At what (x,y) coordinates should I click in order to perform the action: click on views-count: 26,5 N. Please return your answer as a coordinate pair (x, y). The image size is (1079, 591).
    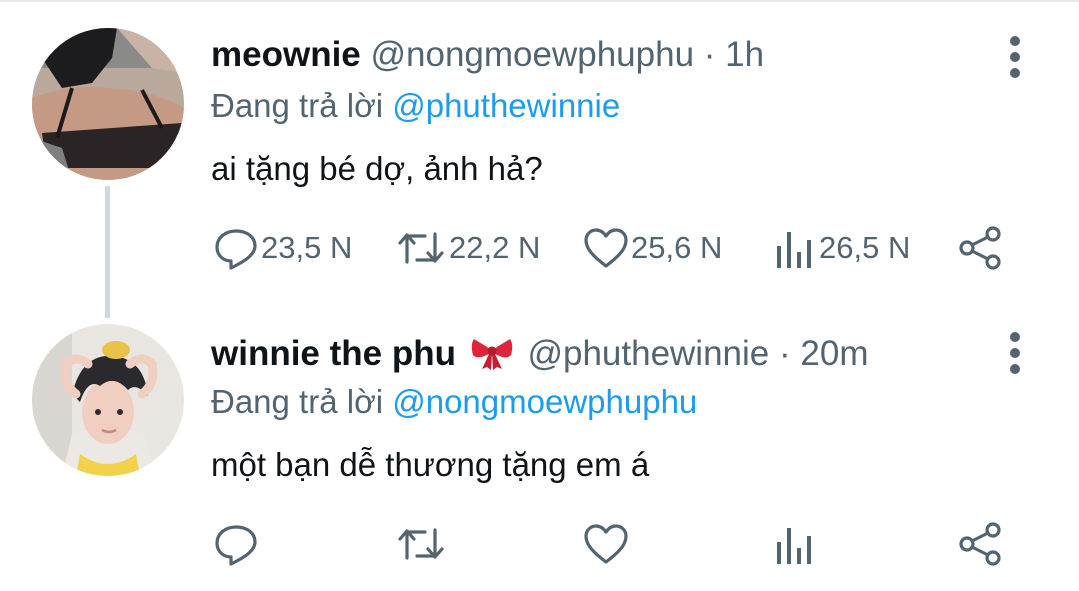
    Looking at the image, I should click on (865, 247).